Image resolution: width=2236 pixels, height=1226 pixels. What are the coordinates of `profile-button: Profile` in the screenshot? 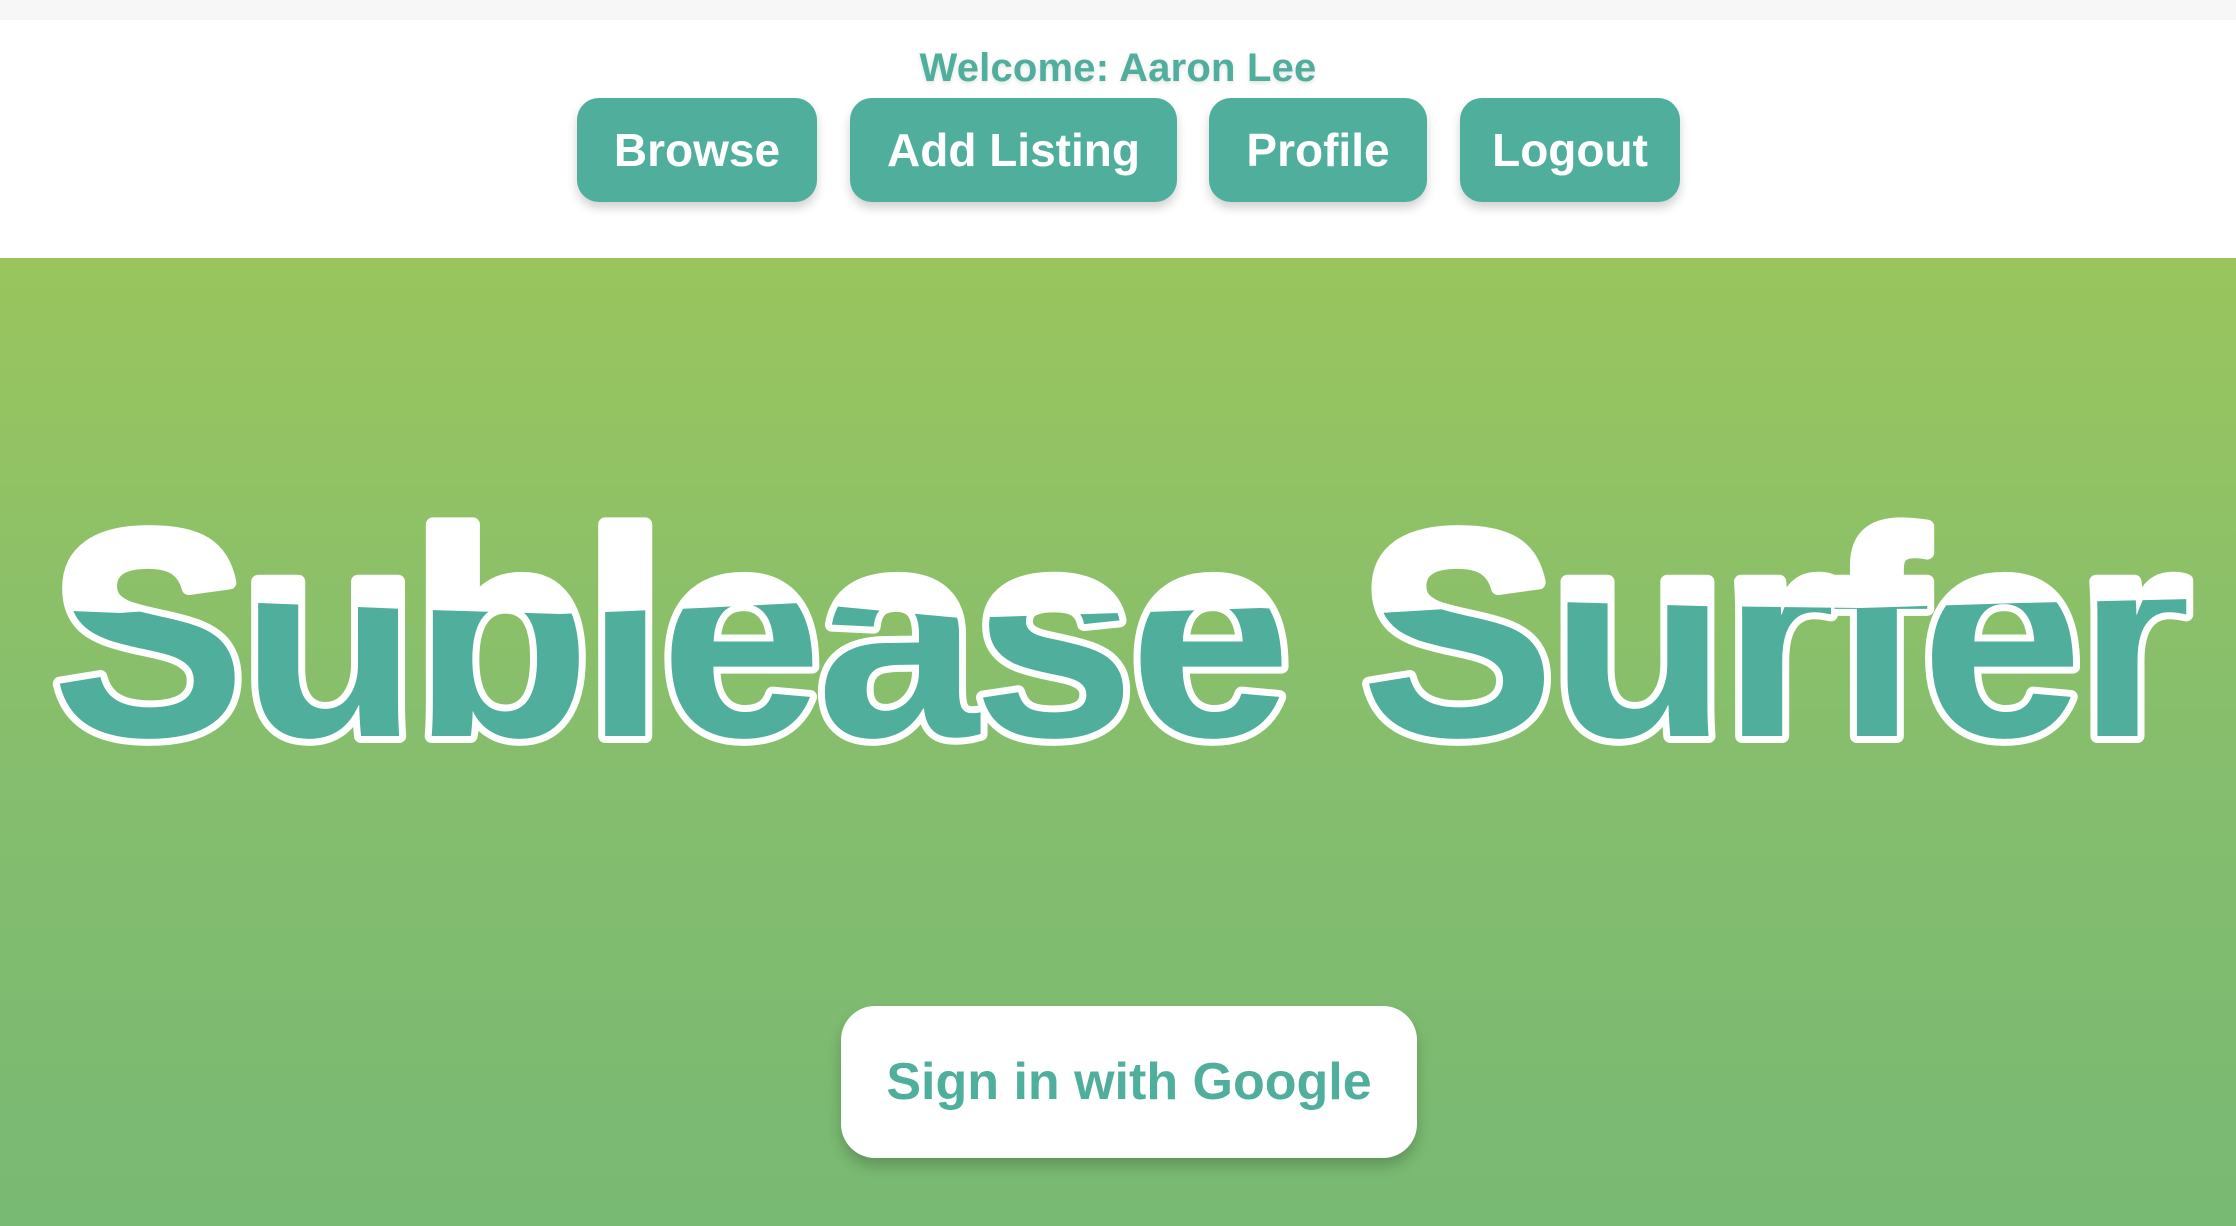 It's located at (1318, 150).